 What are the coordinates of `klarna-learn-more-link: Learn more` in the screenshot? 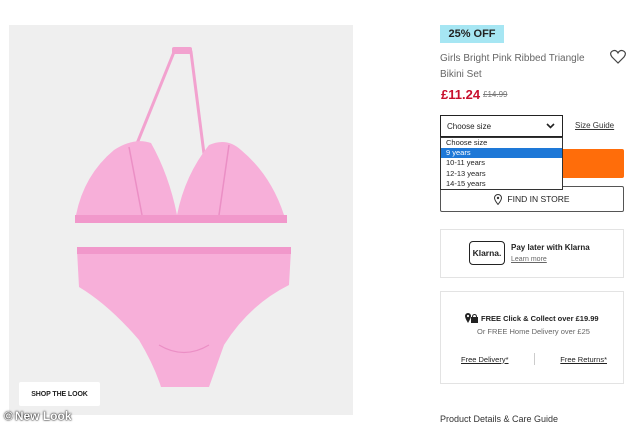 It's located at (529, 259).